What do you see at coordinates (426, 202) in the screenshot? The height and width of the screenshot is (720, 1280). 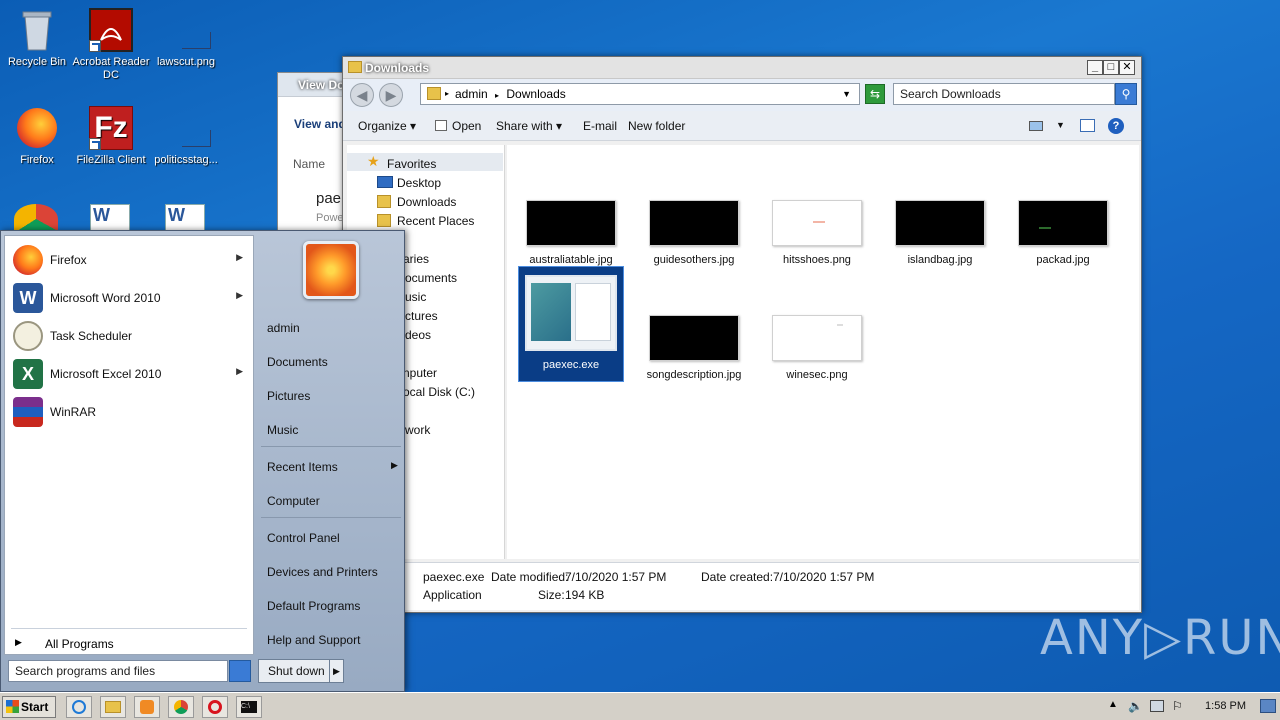 I see `nav-downloads: Downloads` at bounding box center [426, 202].